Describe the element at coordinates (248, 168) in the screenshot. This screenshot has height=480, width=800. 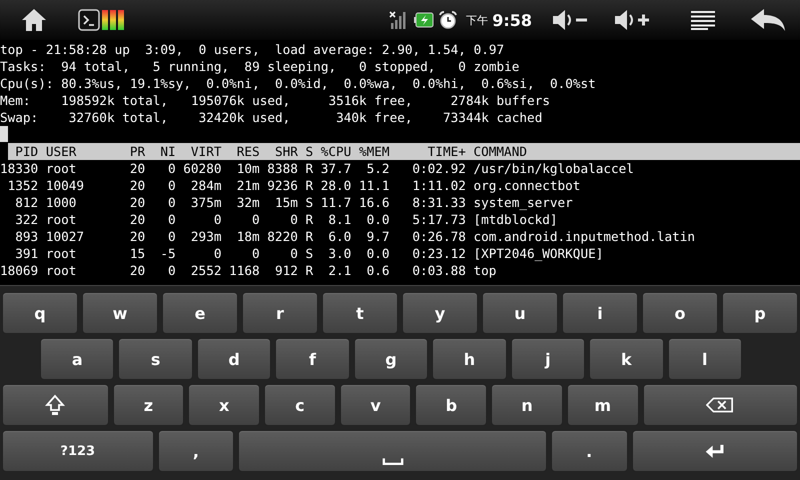
I see `table-cell-text: 10m` at that location.